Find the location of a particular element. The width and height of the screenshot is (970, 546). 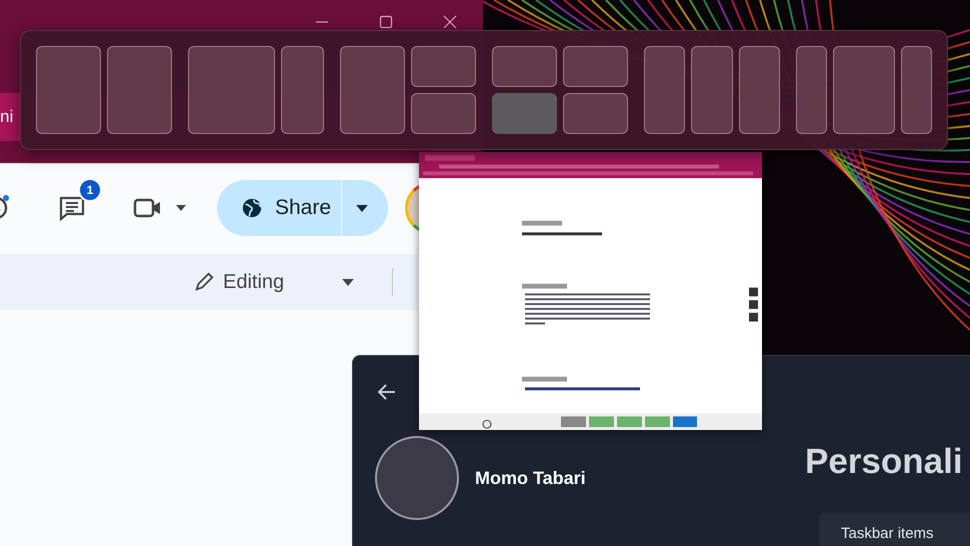

editing-mode-dropdown: Editing is located at coordinates (288, 282).